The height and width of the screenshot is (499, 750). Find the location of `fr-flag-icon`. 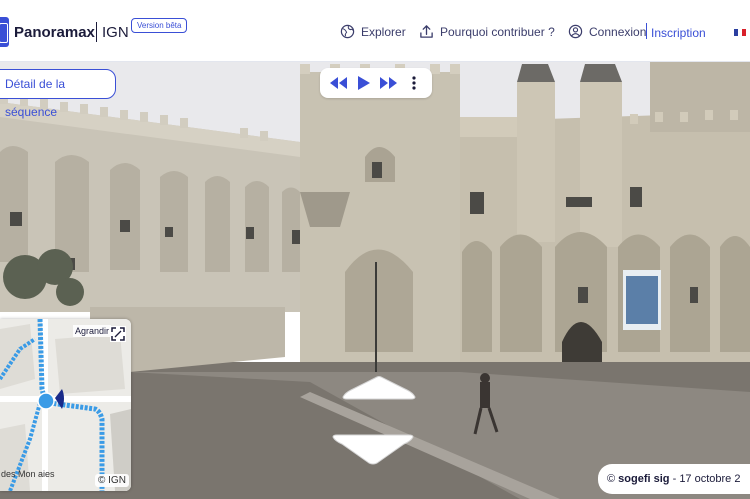

fr-flag-icon is located at coordinates (740, 32).